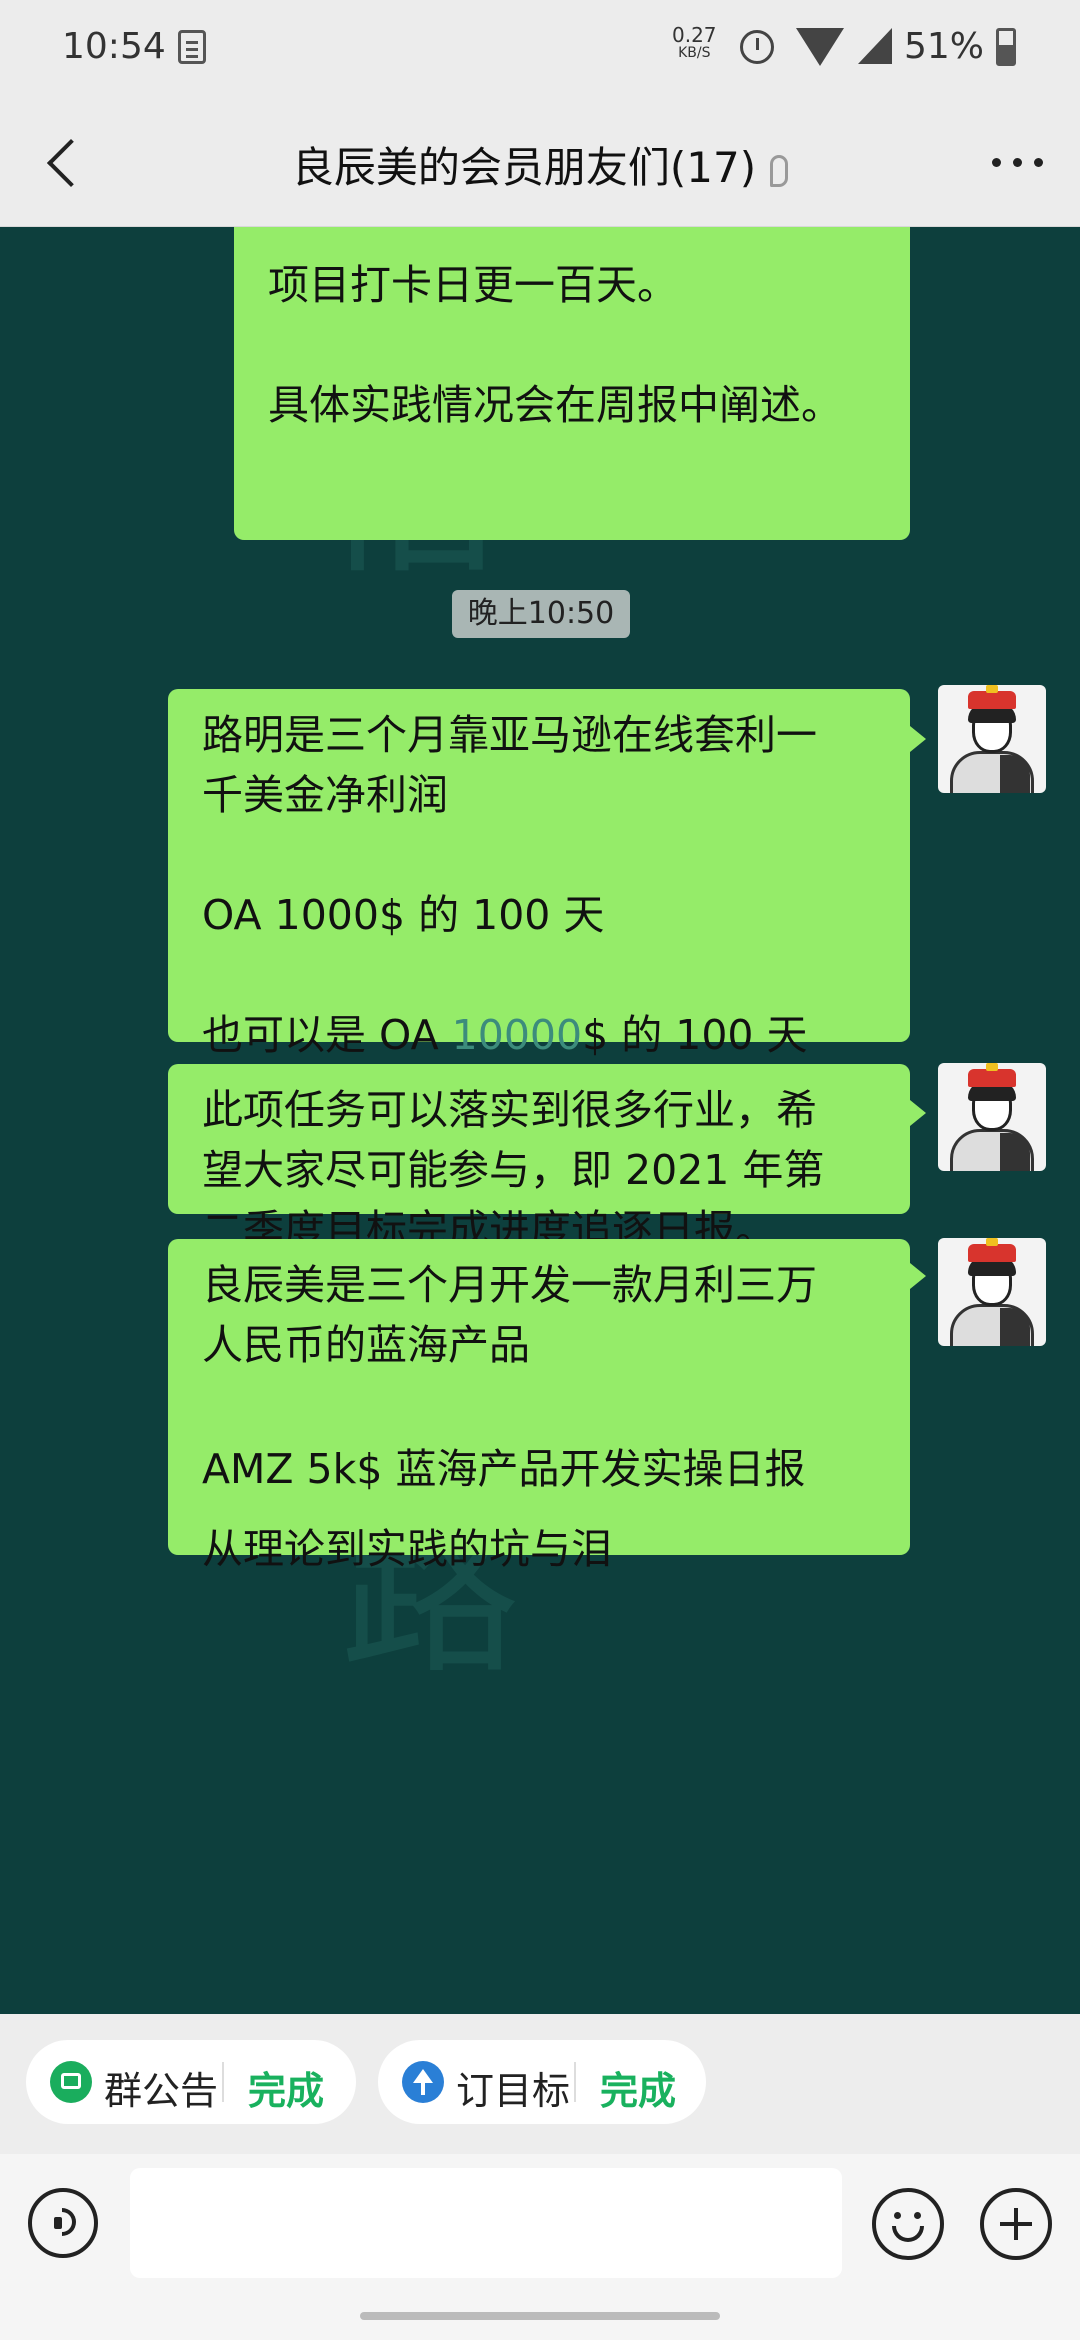 The height and width of the screenshot is (2340, 1080). Describe the element at coordinates (695, 1035) in the screenshot. I see `message-text: $ 的 100 天` at that location.